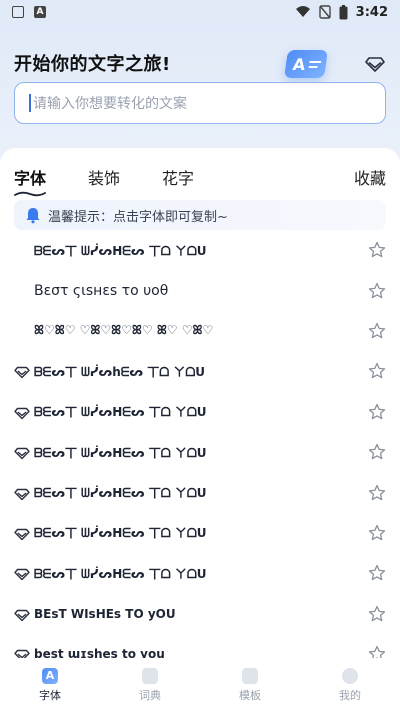 This screenshot has width=400, height=712. I want to click on status-right: 3:42, so click(341, 12).